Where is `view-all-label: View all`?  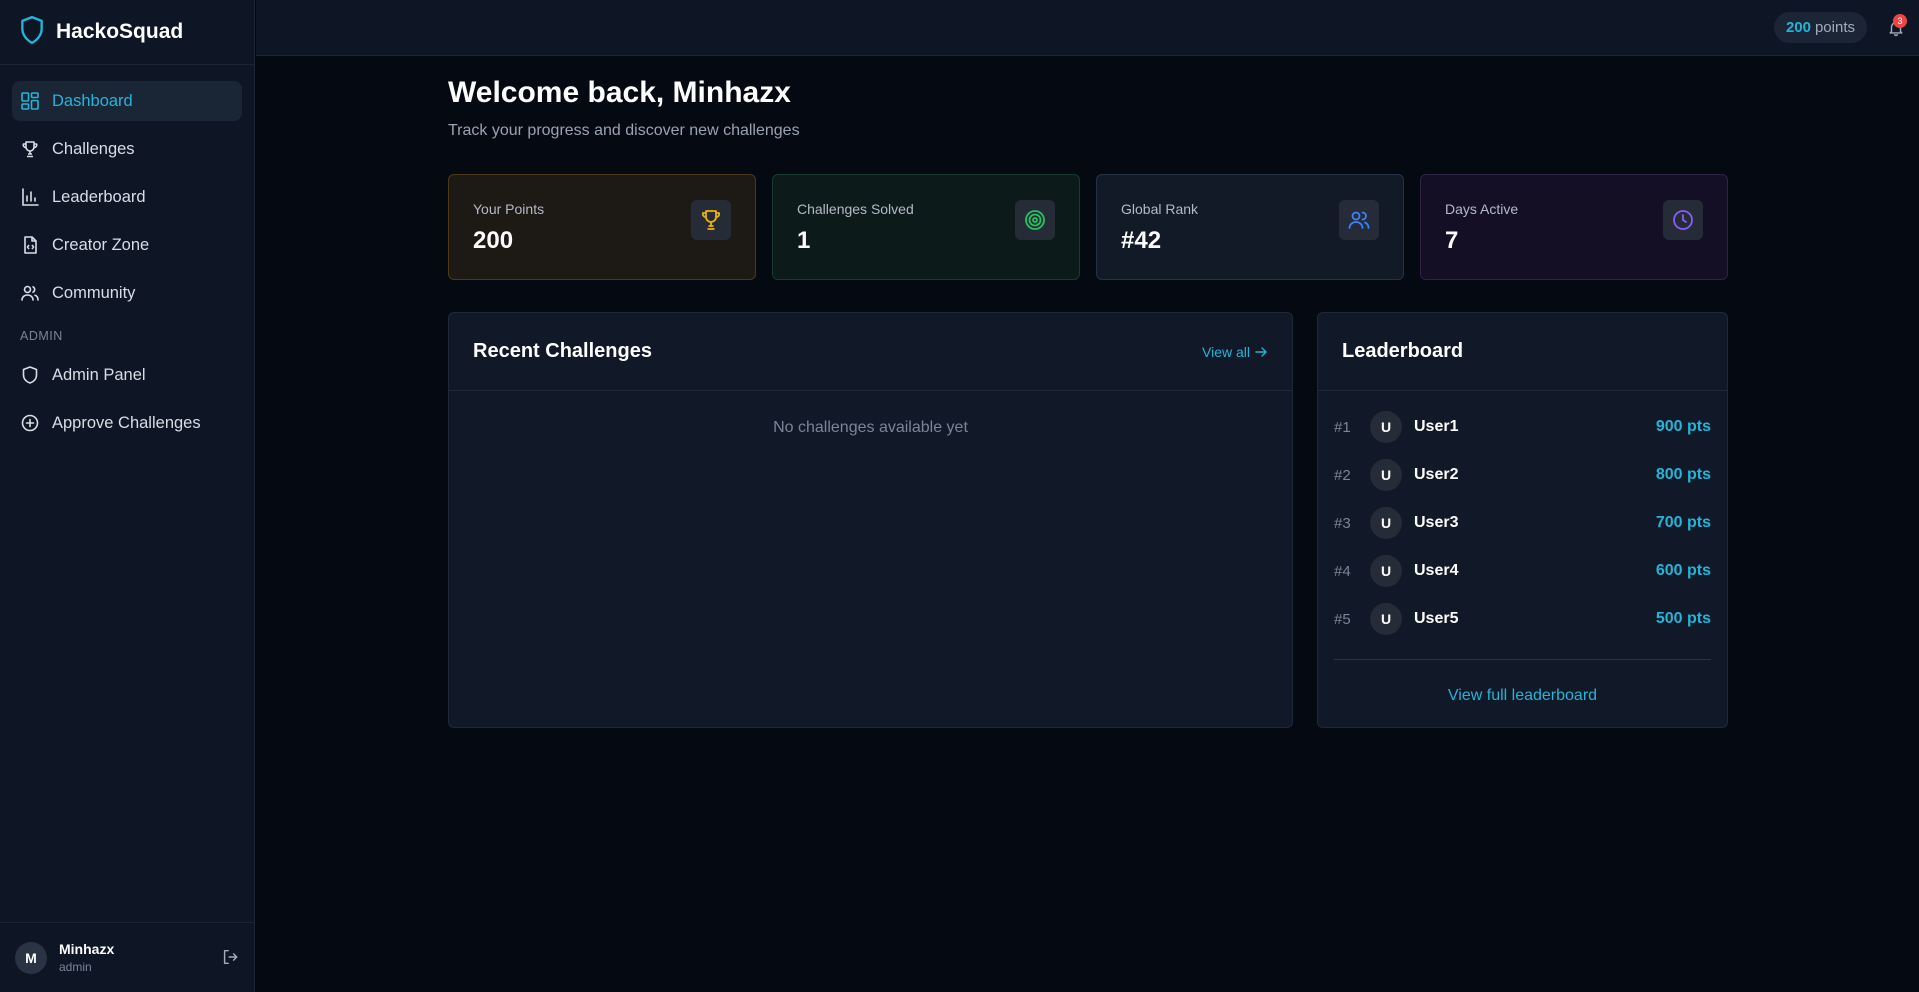 view-all-label: View all is located at coordinates (1226, 351).